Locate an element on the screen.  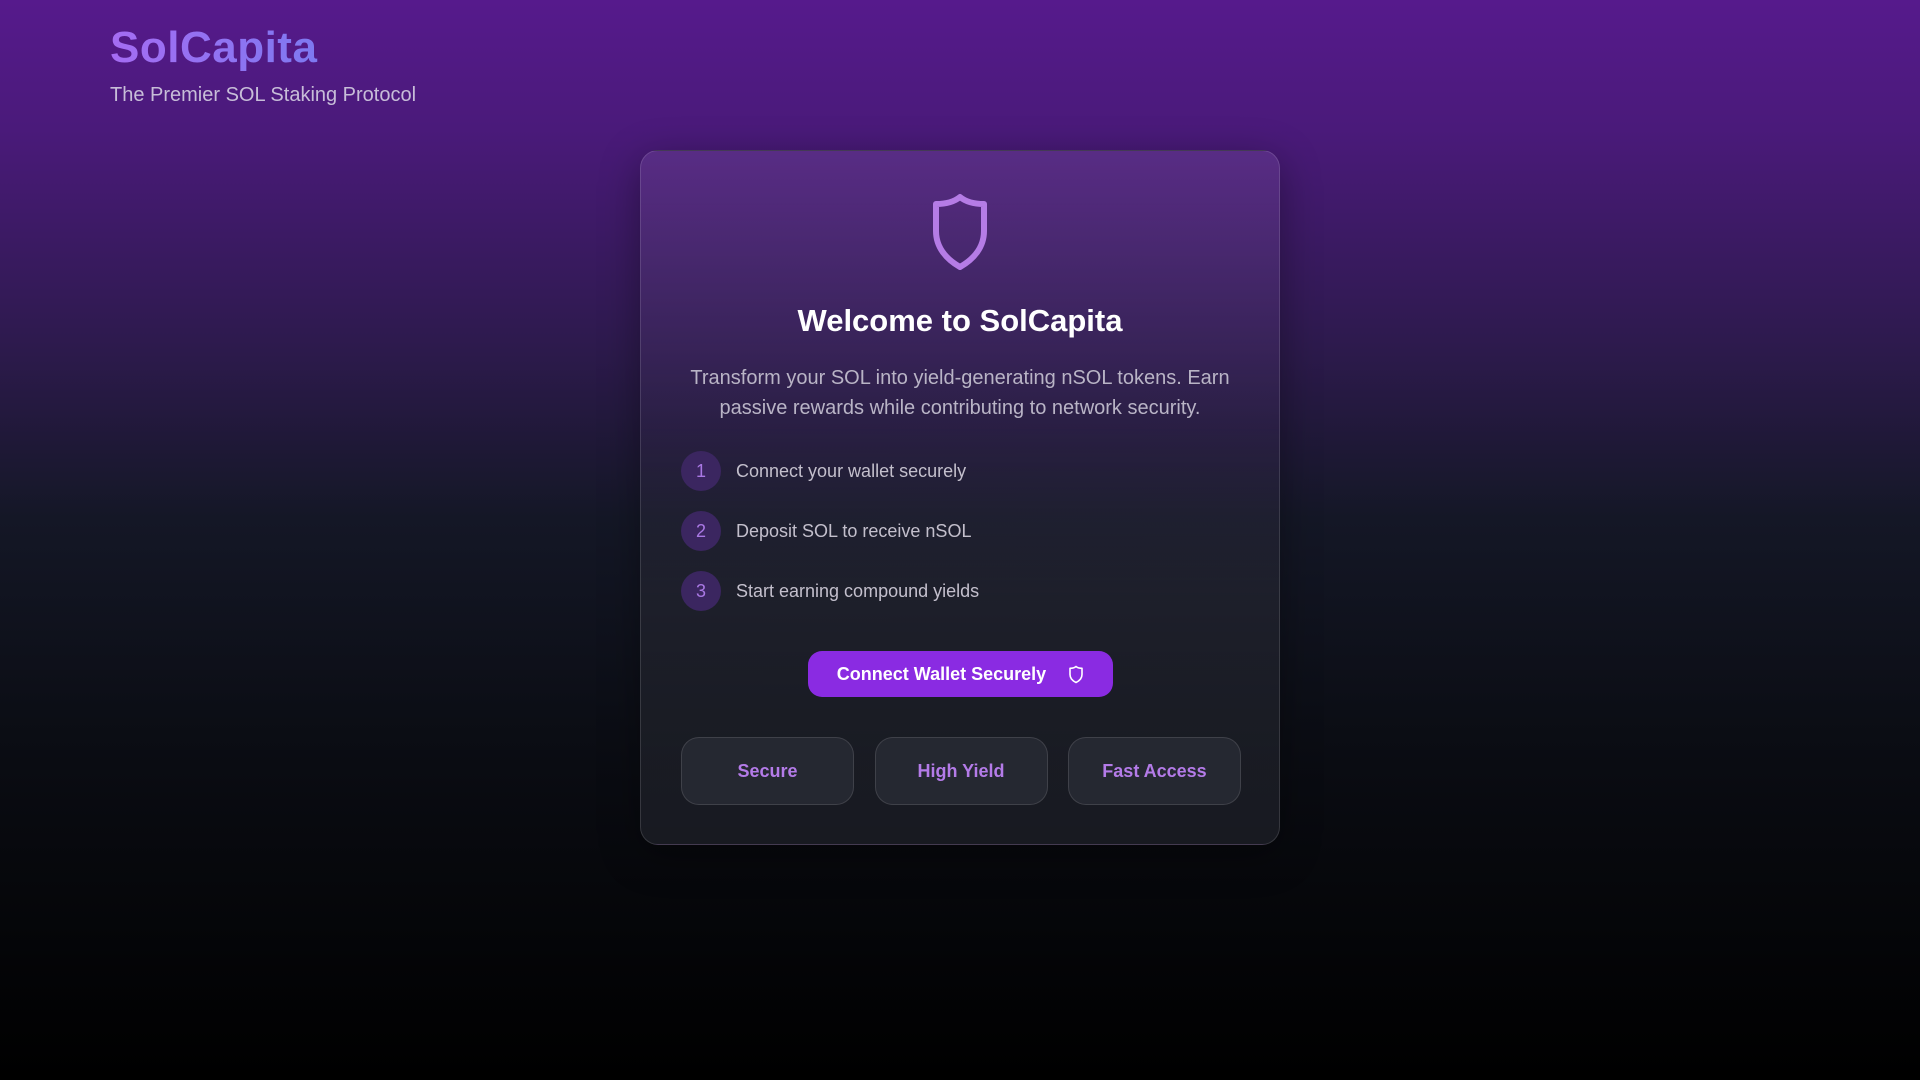
feature-fast-access: Fast Access is located at coordinates (1154, 771).